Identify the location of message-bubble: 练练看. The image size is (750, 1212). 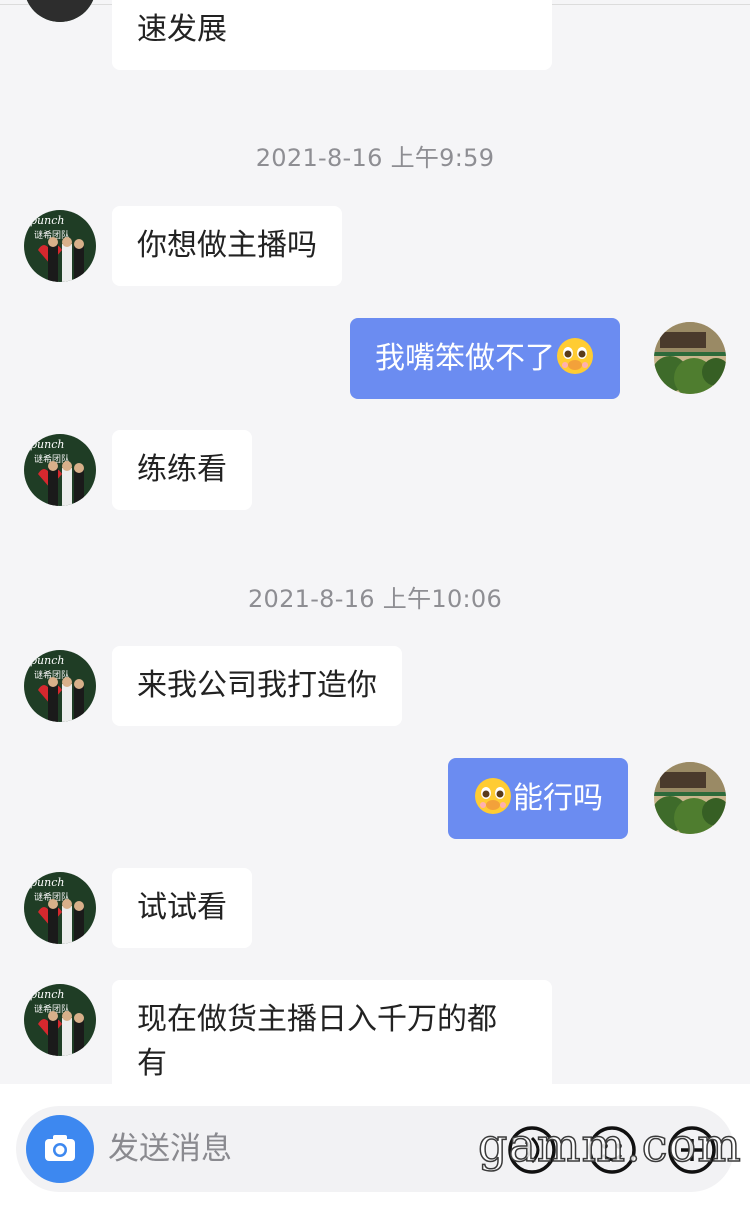
(182, 470).